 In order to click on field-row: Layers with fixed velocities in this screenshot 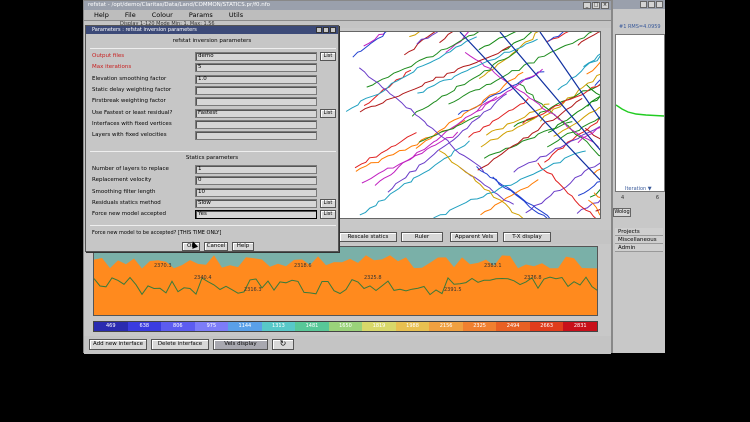, I will do `click(215, 136)`.